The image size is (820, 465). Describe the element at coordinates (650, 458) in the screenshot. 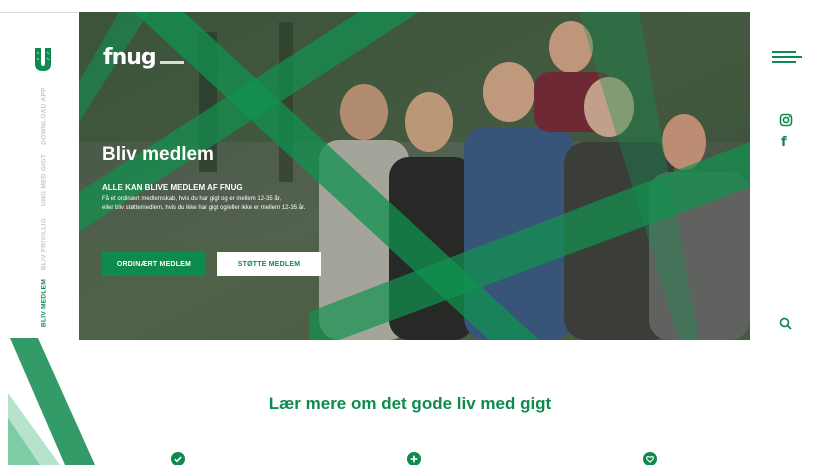

I see `heart-circle-icon` at that location.